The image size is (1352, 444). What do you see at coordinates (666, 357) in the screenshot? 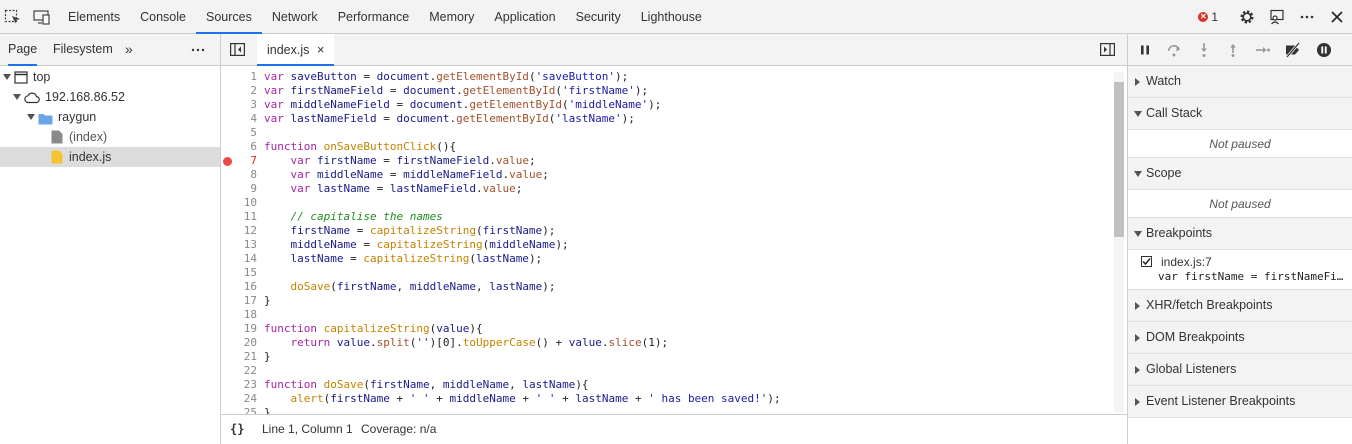
I see `code-line: 21}` at bounding box center [666, 357].